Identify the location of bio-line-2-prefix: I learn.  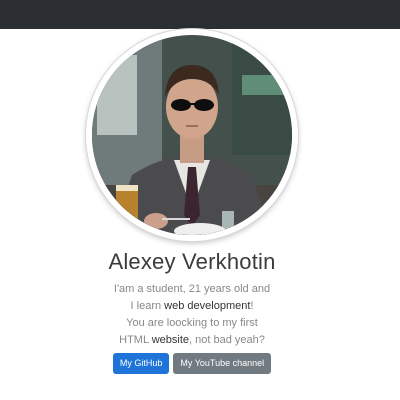
(147, 306).